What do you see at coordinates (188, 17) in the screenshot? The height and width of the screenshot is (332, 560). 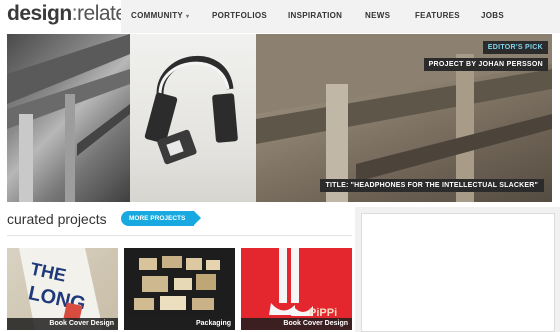 I see `chevron-down-icon: ▾` at bounding box center [188, 17].